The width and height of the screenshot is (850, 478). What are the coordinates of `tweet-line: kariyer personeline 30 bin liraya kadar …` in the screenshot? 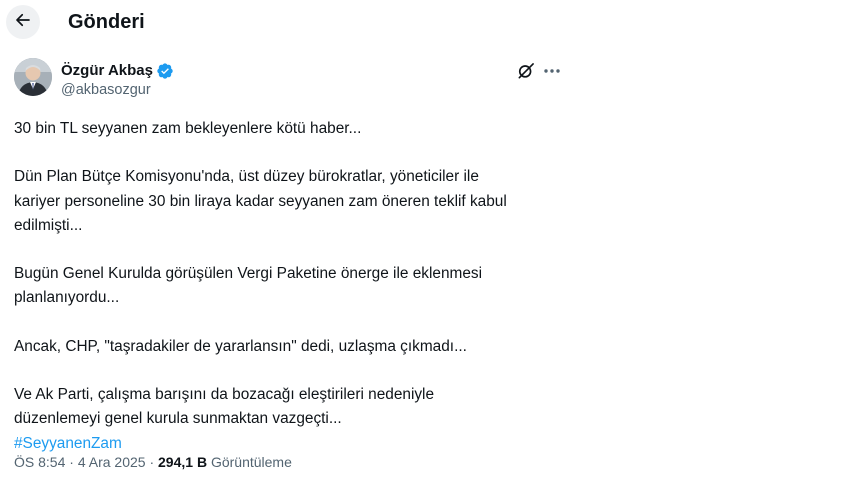 It's located at (260, 201).